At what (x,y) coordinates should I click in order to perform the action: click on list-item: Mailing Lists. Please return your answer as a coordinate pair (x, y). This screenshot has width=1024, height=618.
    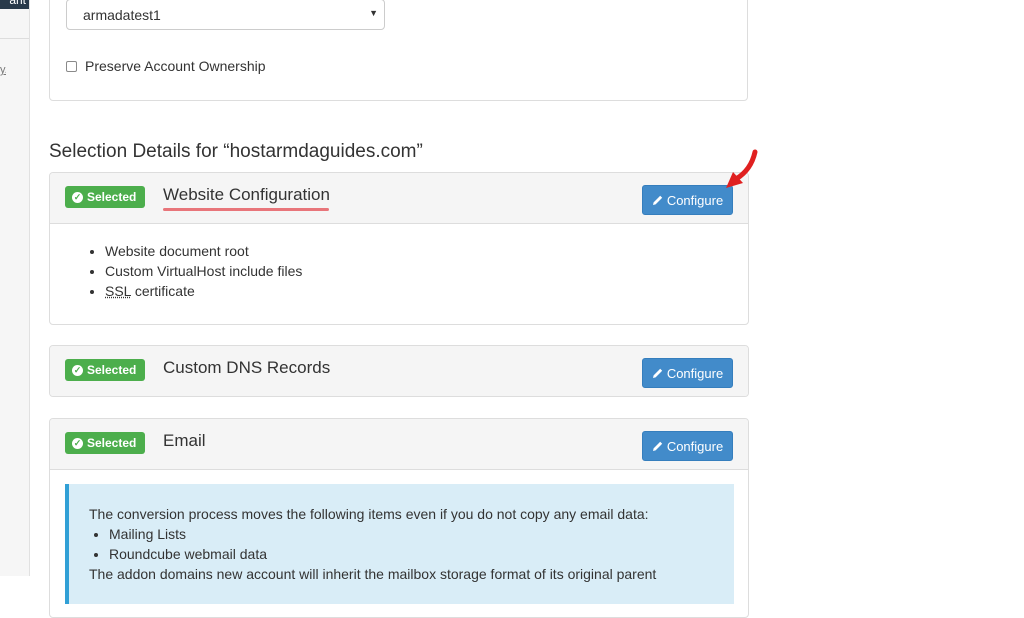
    Looking at the image, I should click on (188, 534).